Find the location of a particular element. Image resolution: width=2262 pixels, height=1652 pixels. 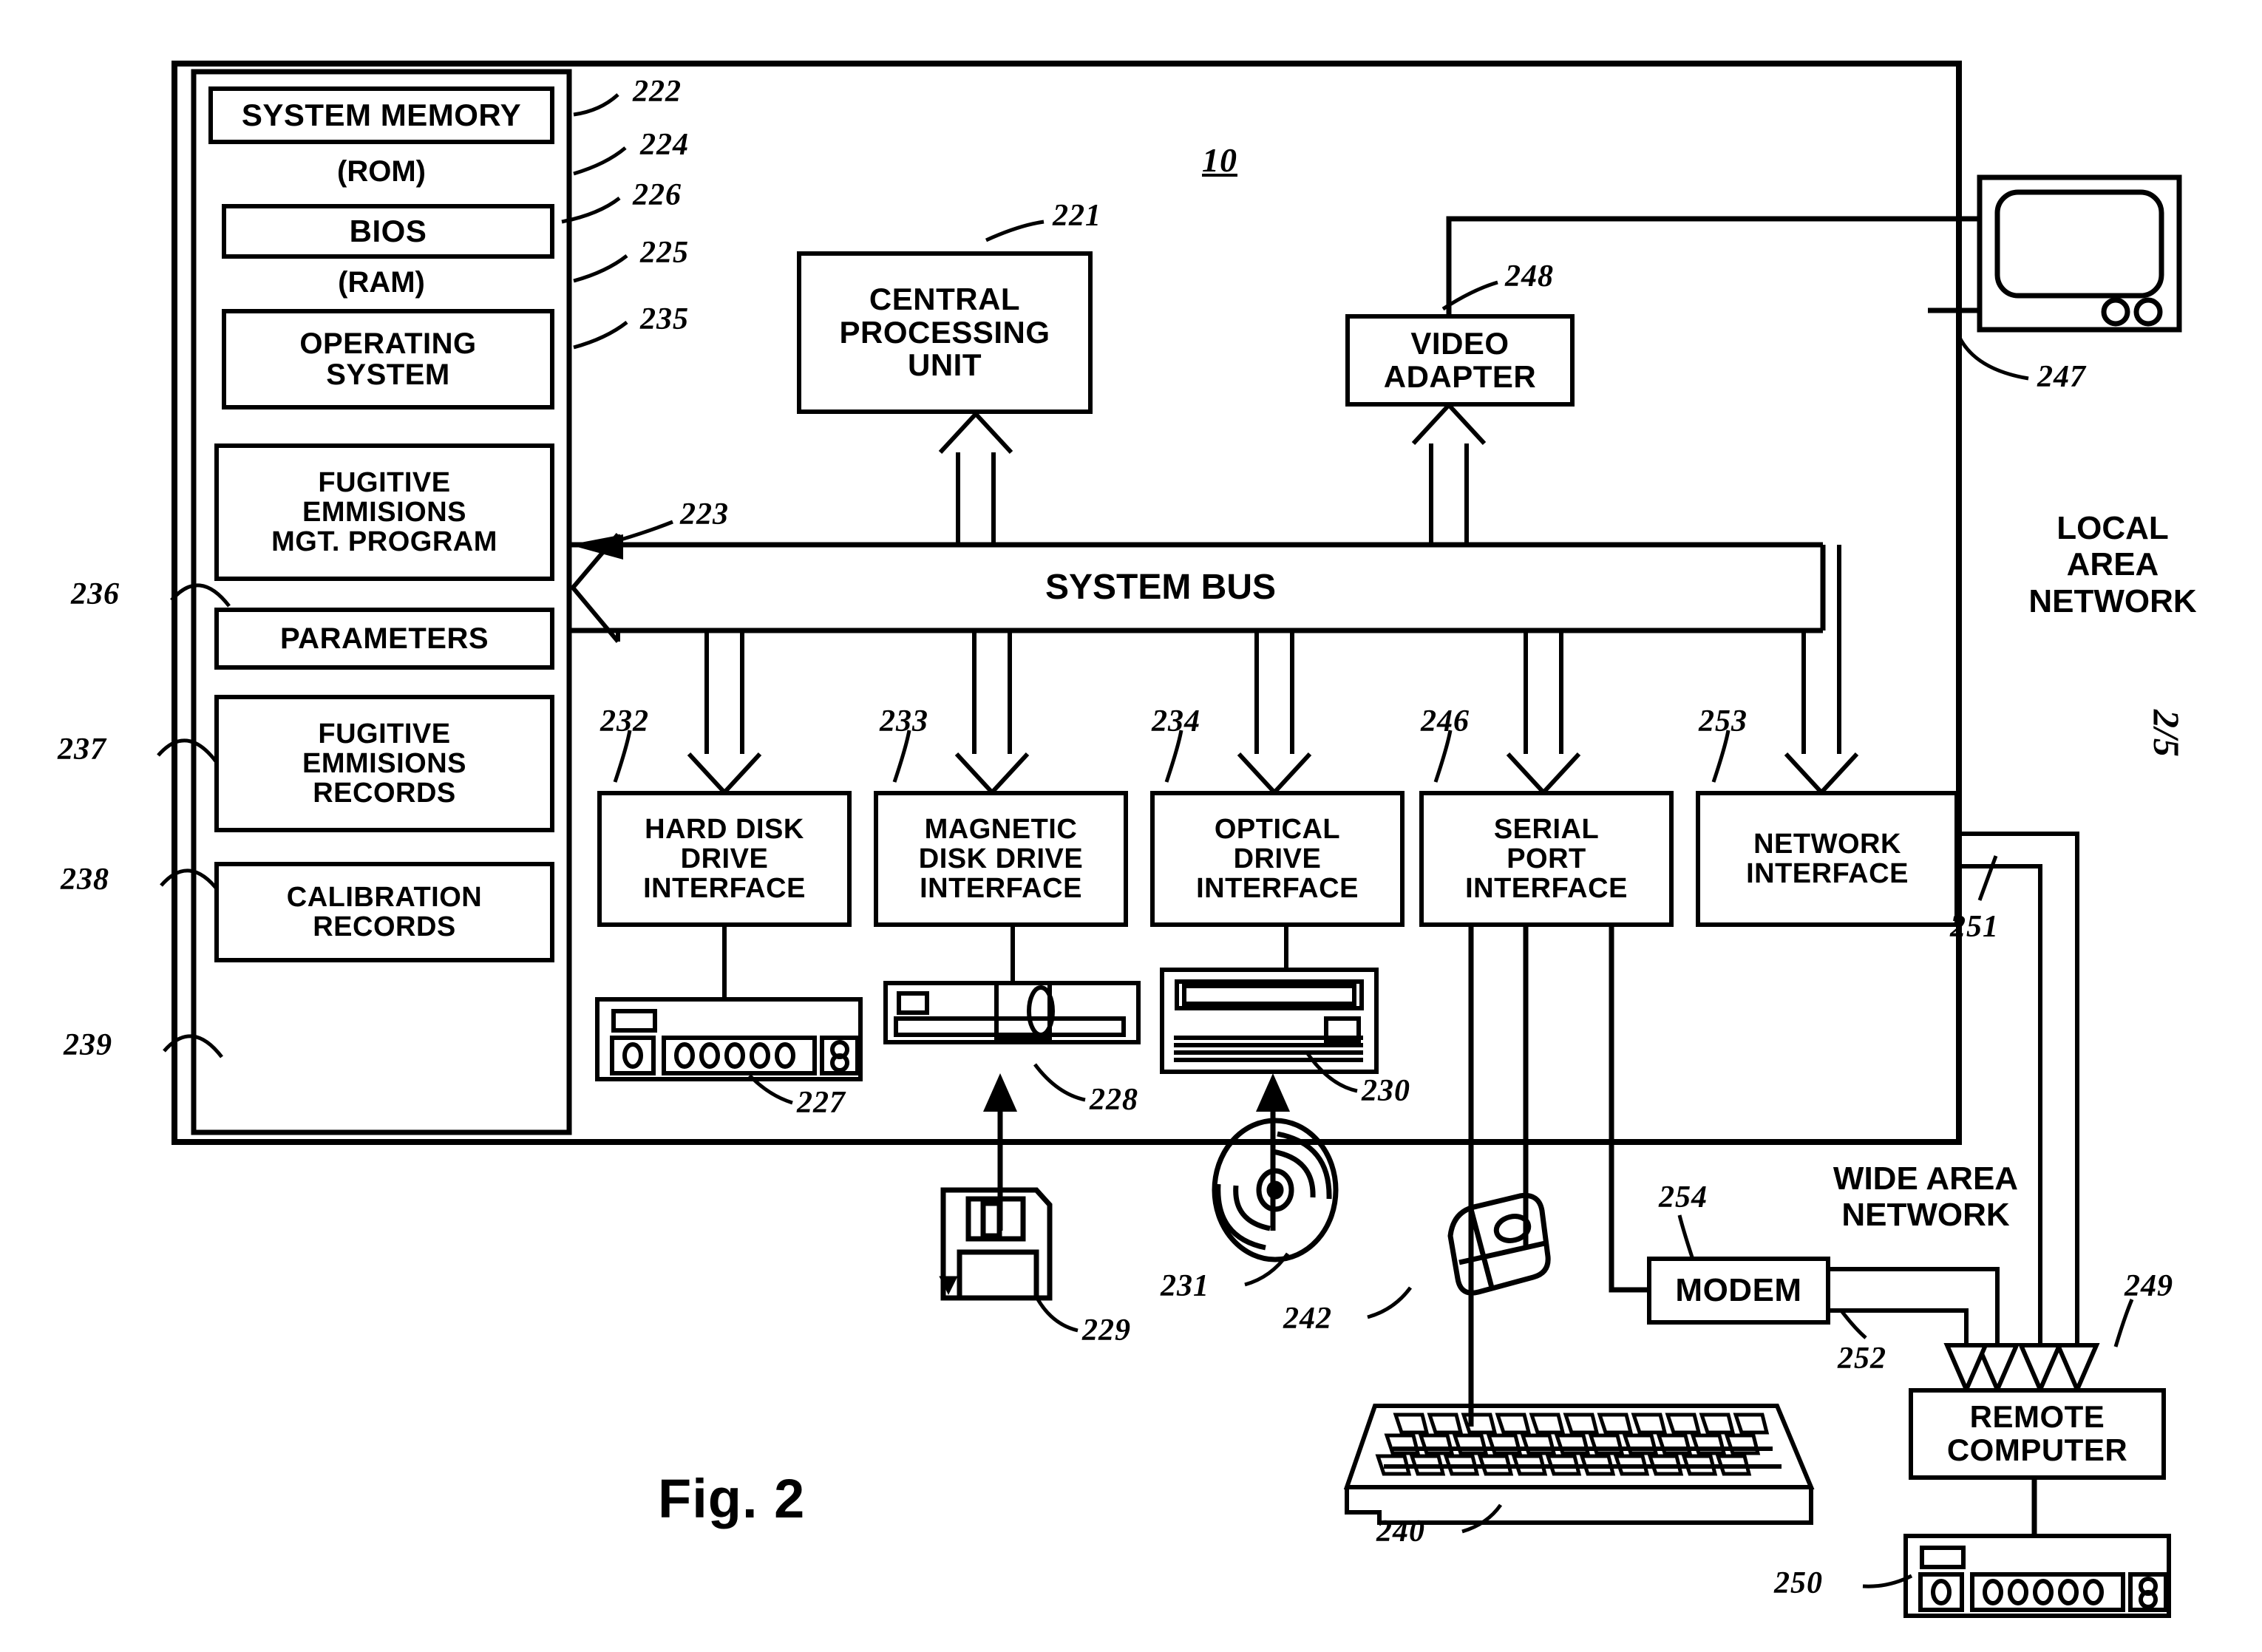

modem-box: MODEM is located at coordinates (1739, 1291).